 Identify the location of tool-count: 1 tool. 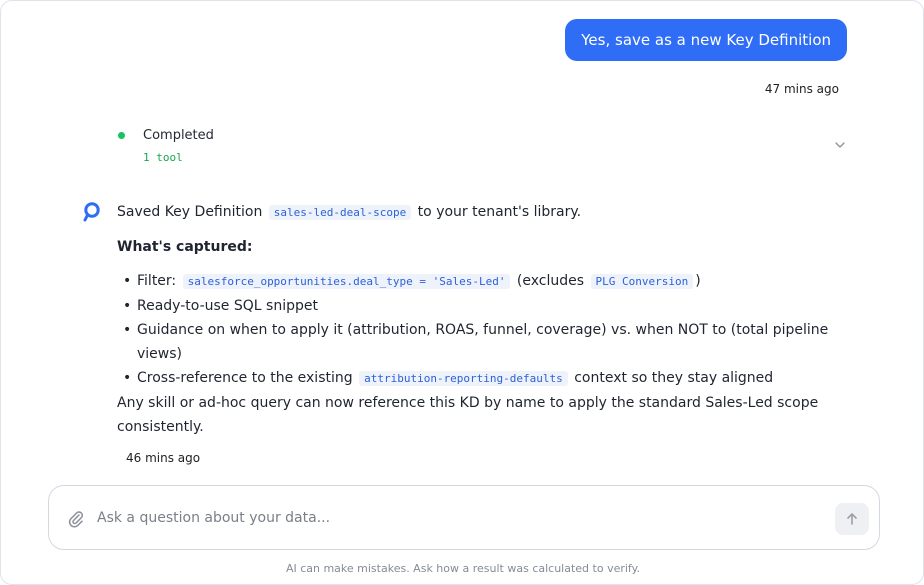
(163, 157).